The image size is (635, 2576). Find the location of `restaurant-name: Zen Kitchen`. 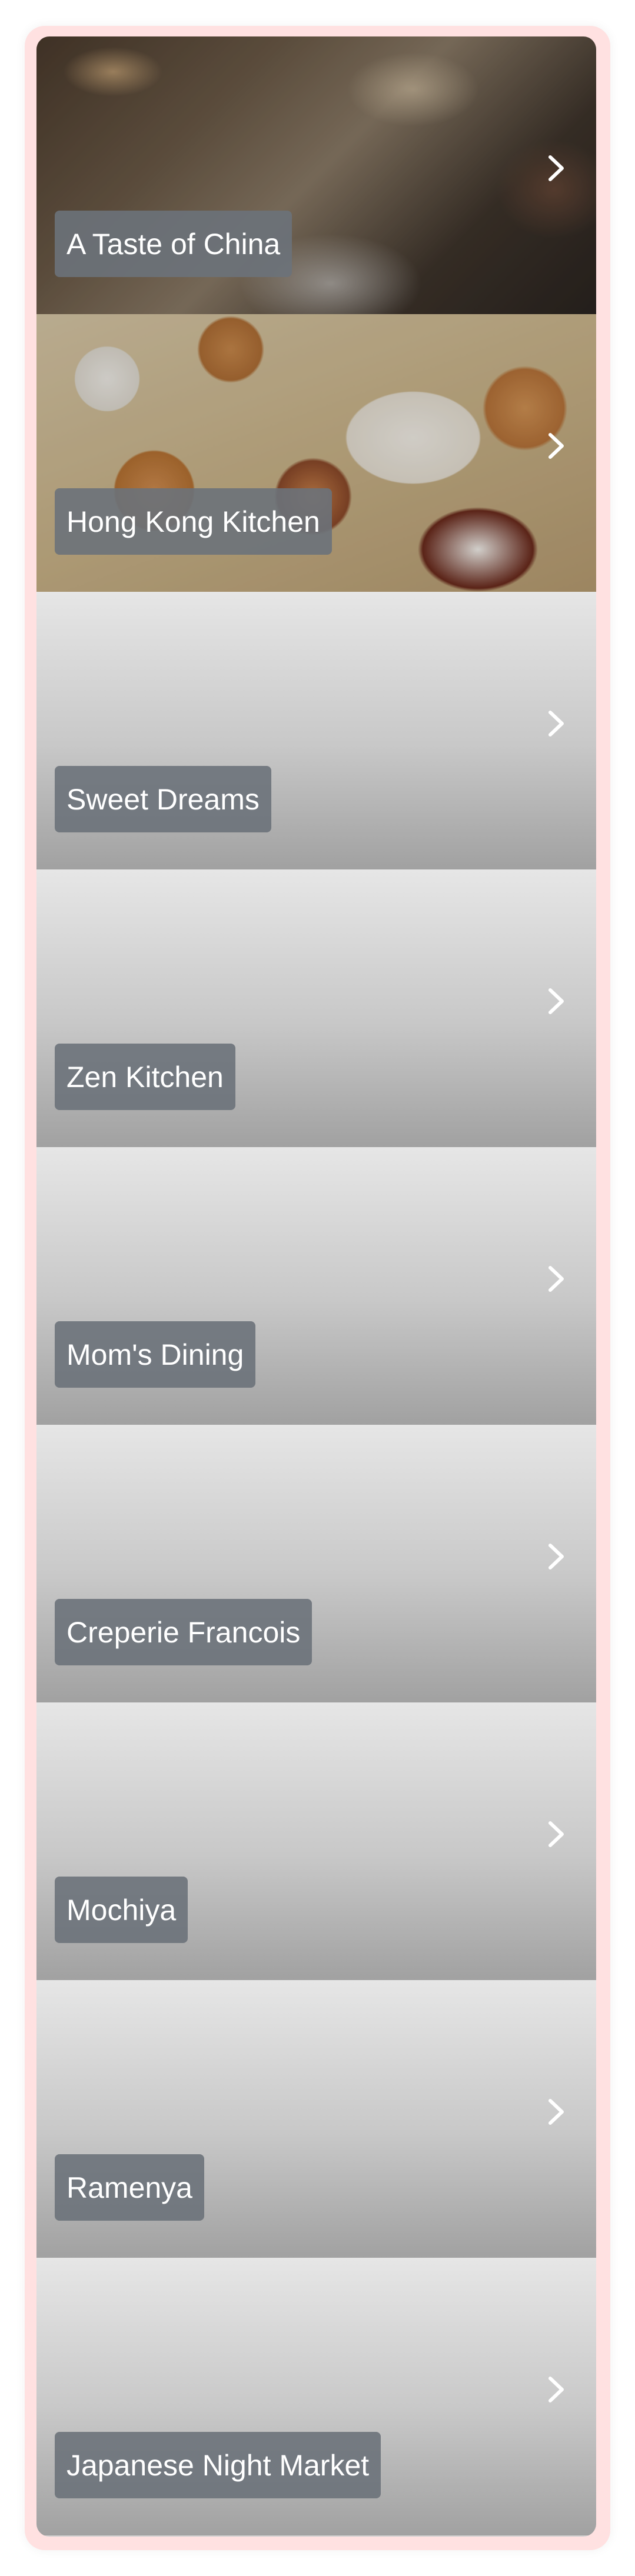

restaurant-name: Zen Kitchen is located at coordinates (145, 1077).